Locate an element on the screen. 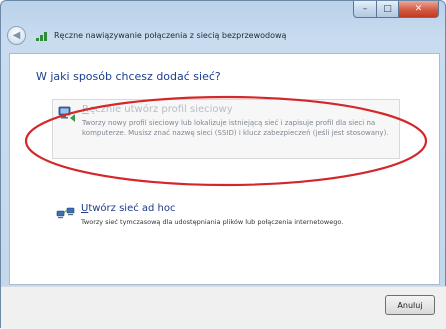 The width and height of the screenshot is (446, 329). adhoc-network-icon is located at coordinates (66, 213).